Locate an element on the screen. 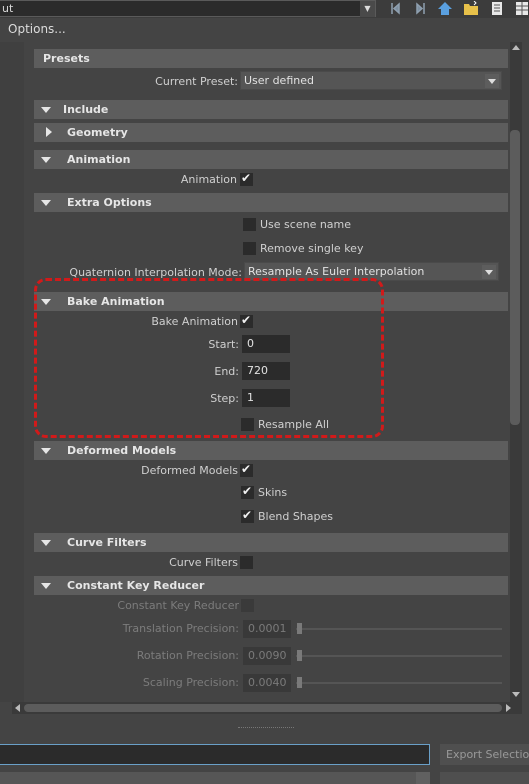 The image size is (529, 784). translation-slider-handle is located at coordinates (299, 628).